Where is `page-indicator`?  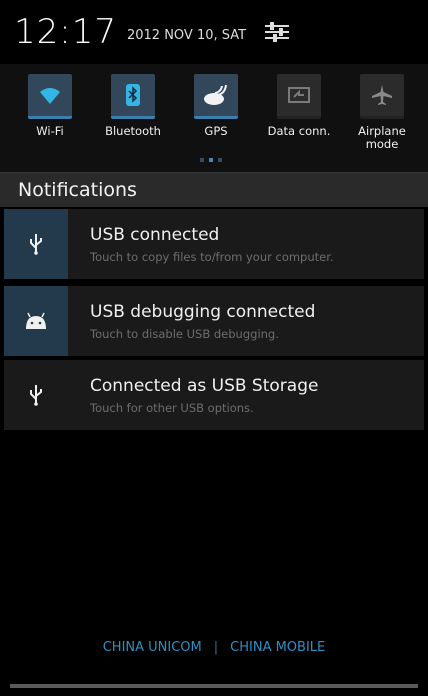 page-indicator is located at coordinates (211, 160).